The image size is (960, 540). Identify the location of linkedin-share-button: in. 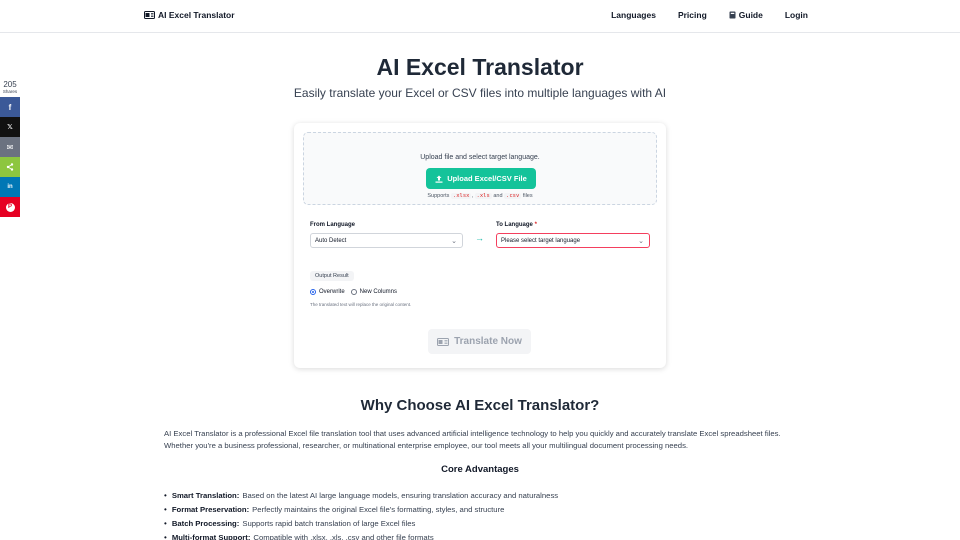
(10, 187).